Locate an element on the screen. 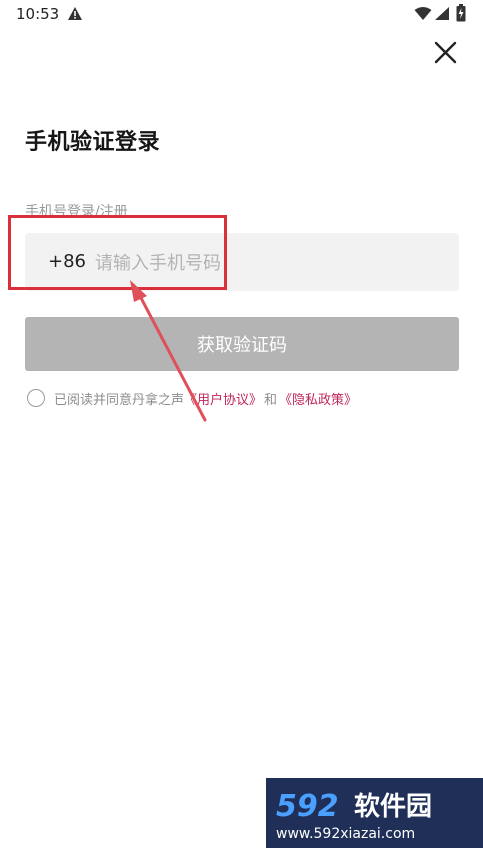 The height and width of the screenshot is (858, 483). svg-text: 软件园 is located at coordinates (393, 807).